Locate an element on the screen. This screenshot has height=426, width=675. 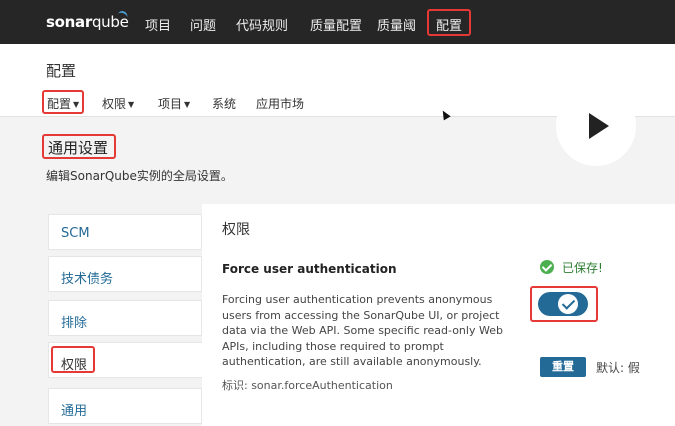
nav-projects: 项目 is located at coordinates (158, 24).